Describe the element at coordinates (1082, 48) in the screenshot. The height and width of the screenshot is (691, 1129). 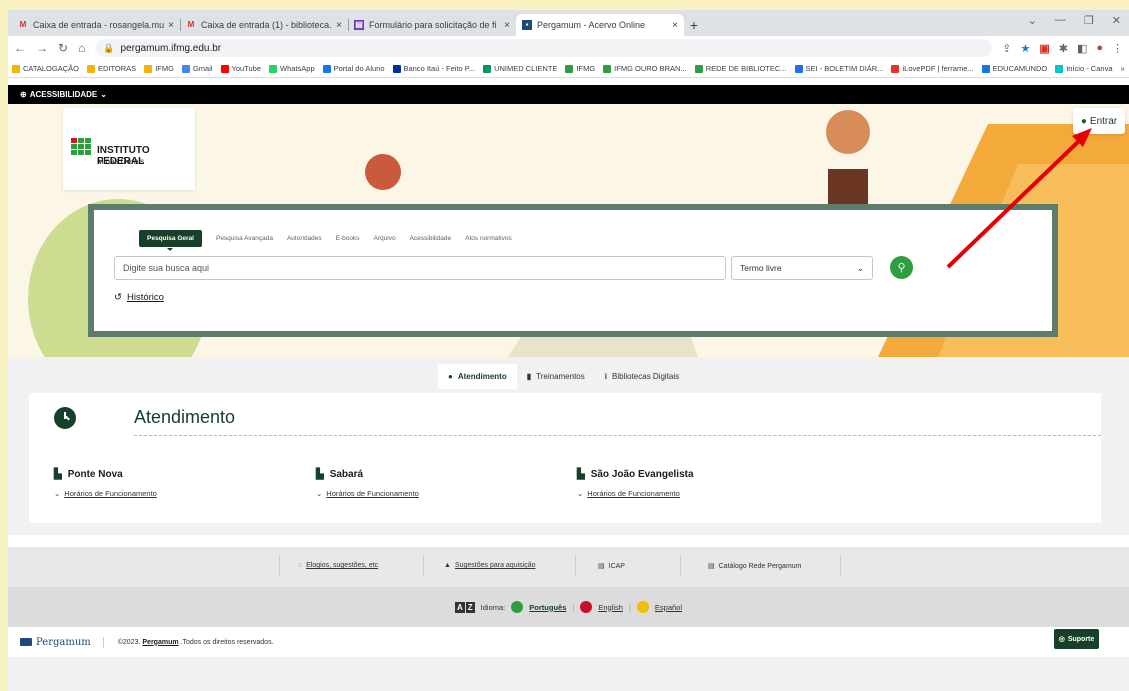
I see `sidepanel-icon: ◧` at that location.